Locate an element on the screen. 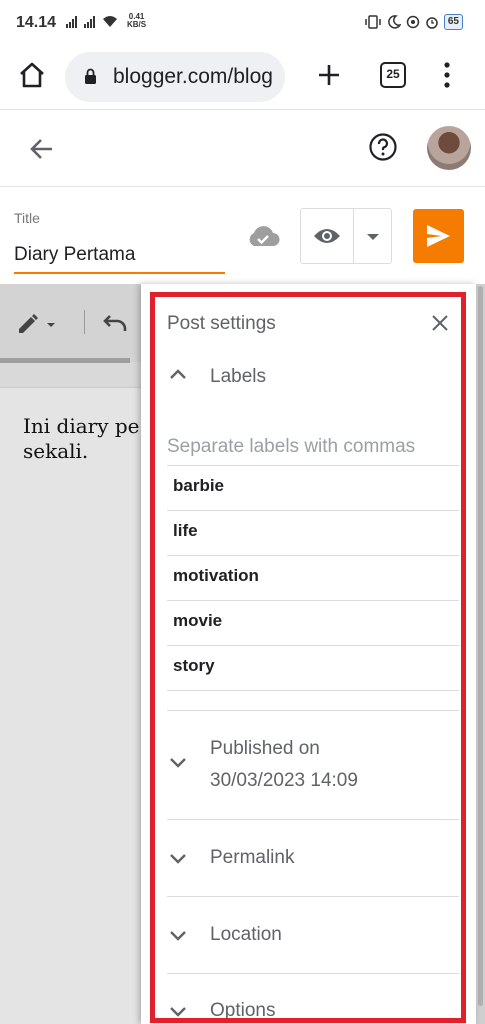  title-input: Diary Pertama is located at coordinates (74, 255).